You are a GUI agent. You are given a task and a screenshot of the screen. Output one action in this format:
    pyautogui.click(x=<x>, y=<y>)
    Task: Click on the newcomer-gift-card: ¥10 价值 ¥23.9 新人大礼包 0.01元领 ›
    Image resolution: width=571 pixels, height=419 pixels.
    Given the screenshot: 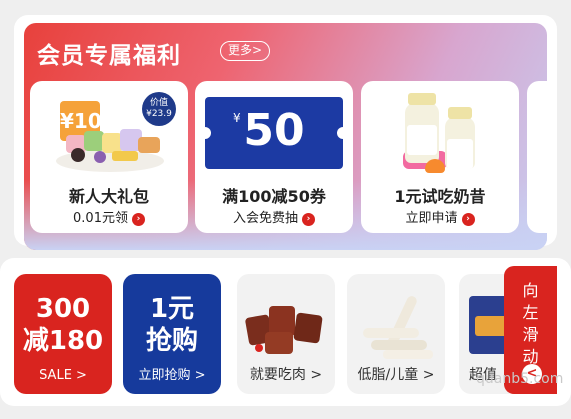 What is the action you would take?
    pyautogui.click(x=109, y=157)
    